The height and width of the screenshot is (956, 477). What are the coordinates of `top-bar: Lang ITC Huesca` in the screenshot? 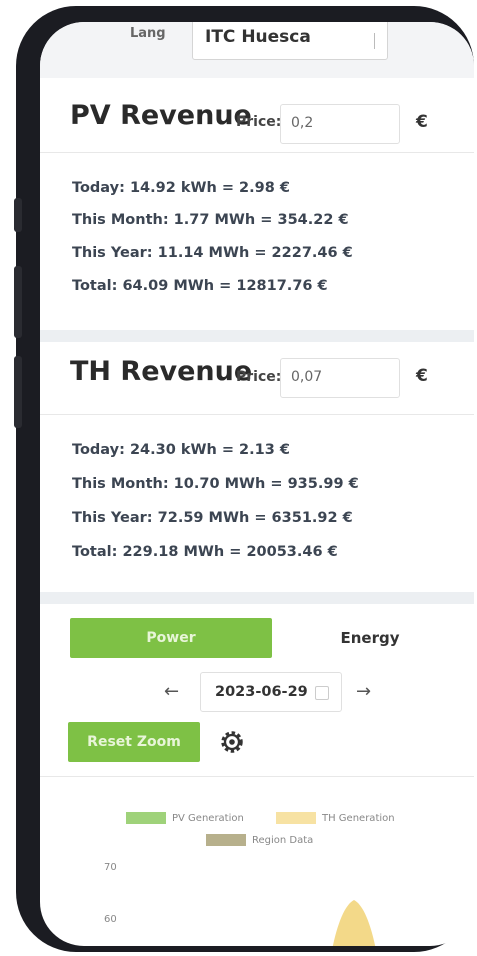 It's located at (257, 50).